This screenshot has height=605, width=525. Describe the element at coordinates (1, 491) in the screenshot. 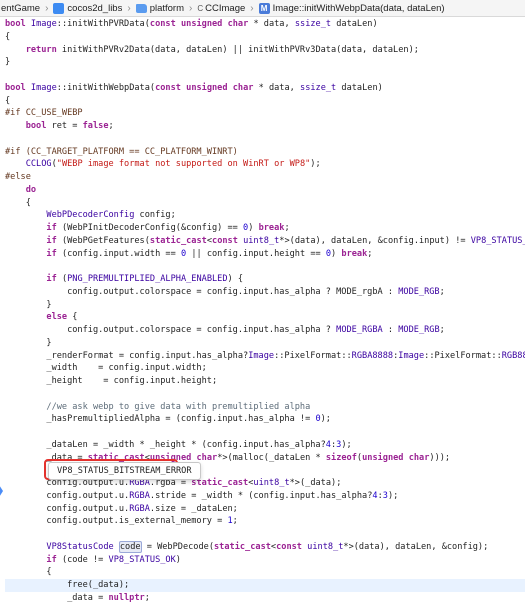

I see `execution-pointer-icon` at that location.